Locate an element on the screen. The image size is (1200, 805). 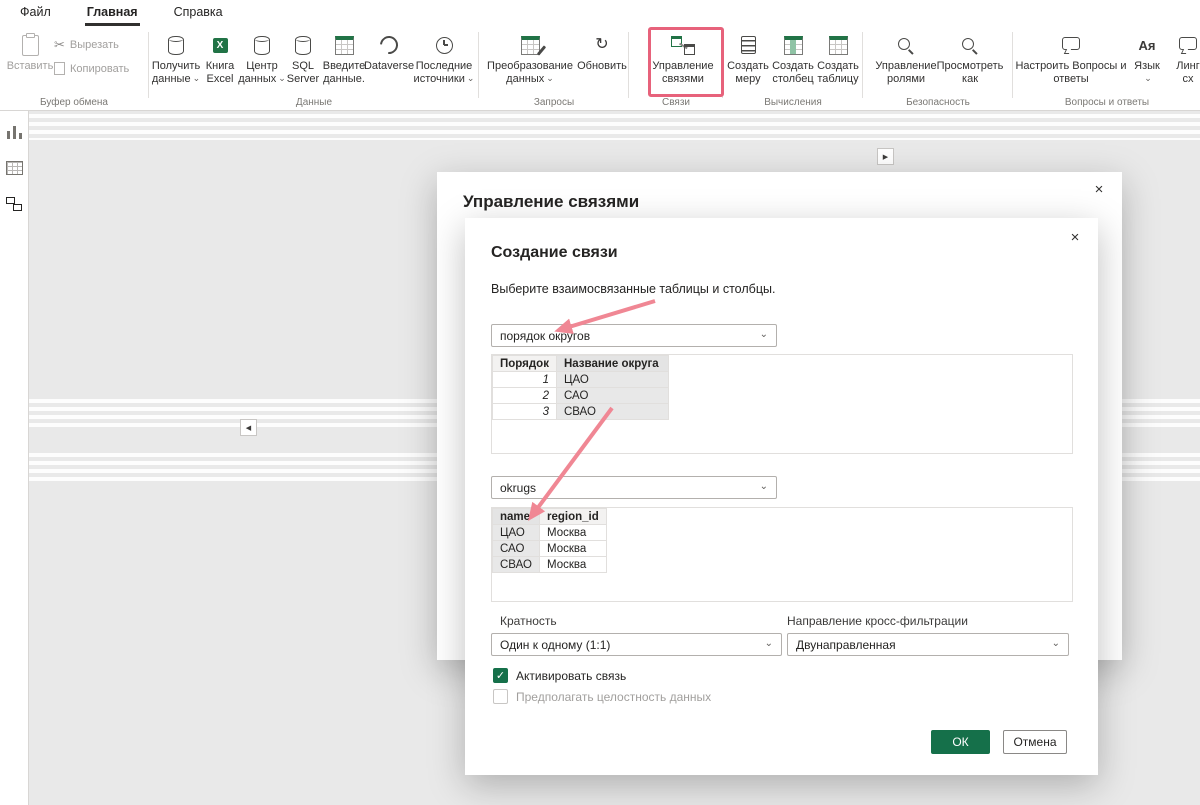
dataverse-button: Dataverse is located at coordinates (389, 52).